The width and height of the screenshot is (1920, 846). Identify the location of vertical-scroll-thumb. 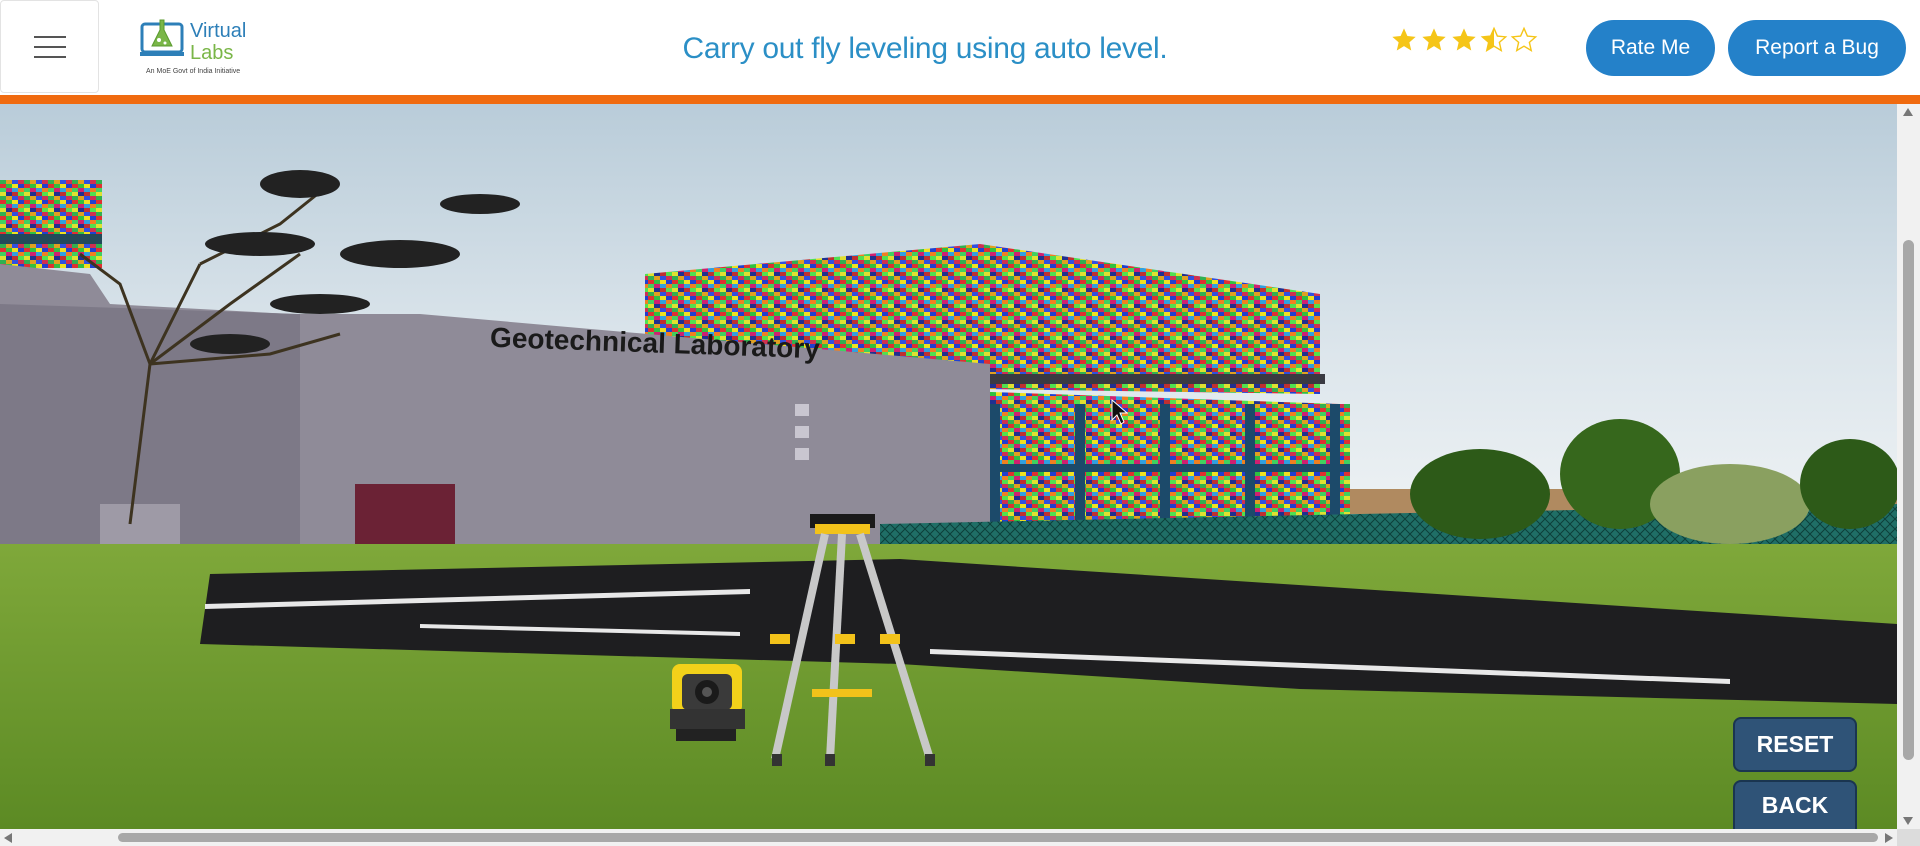
(1908, 500).